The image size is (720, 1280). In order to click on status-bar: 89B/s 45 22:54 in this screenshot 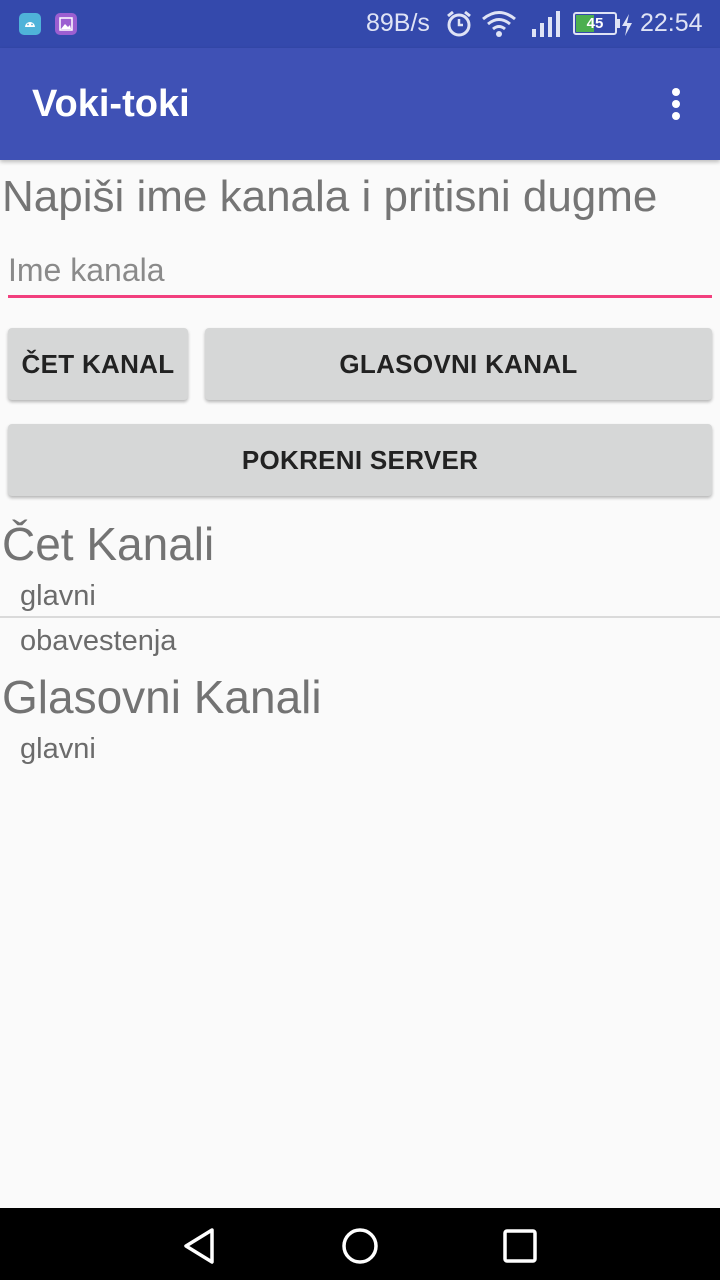, I will do `click(360, 24)`.